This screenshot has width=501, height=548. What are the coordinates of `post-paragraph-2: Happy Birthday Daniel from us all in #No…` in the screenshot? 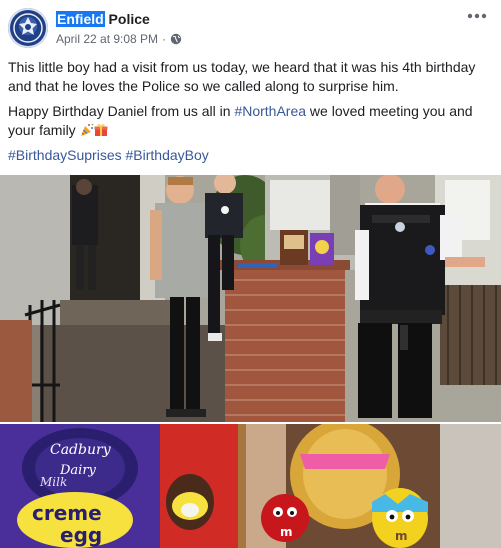 It's located at (250, 121).